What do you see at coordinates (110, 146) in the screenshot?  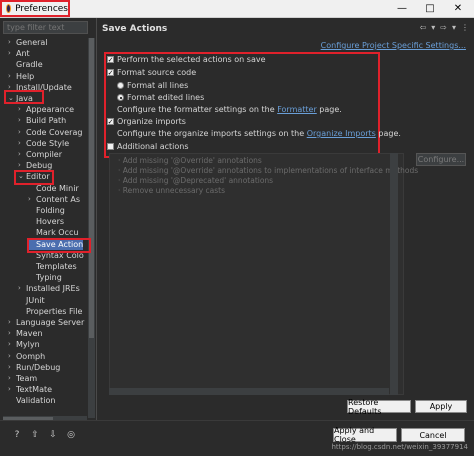 I see `additional-actions-checkbox` at bounding box center [110, 146].